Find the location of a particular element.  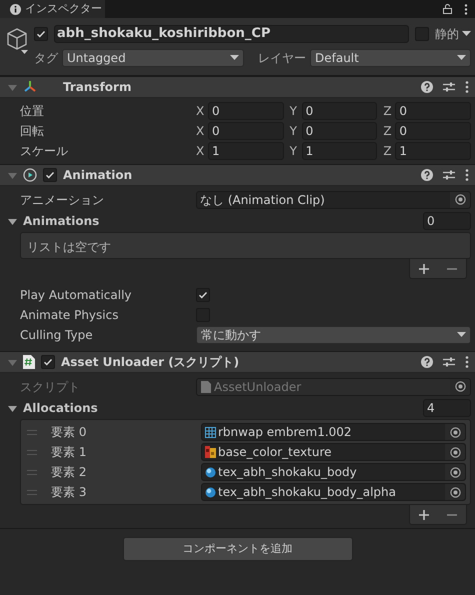

inspector-tab: インスペクター is located at coordinates (52, 9).